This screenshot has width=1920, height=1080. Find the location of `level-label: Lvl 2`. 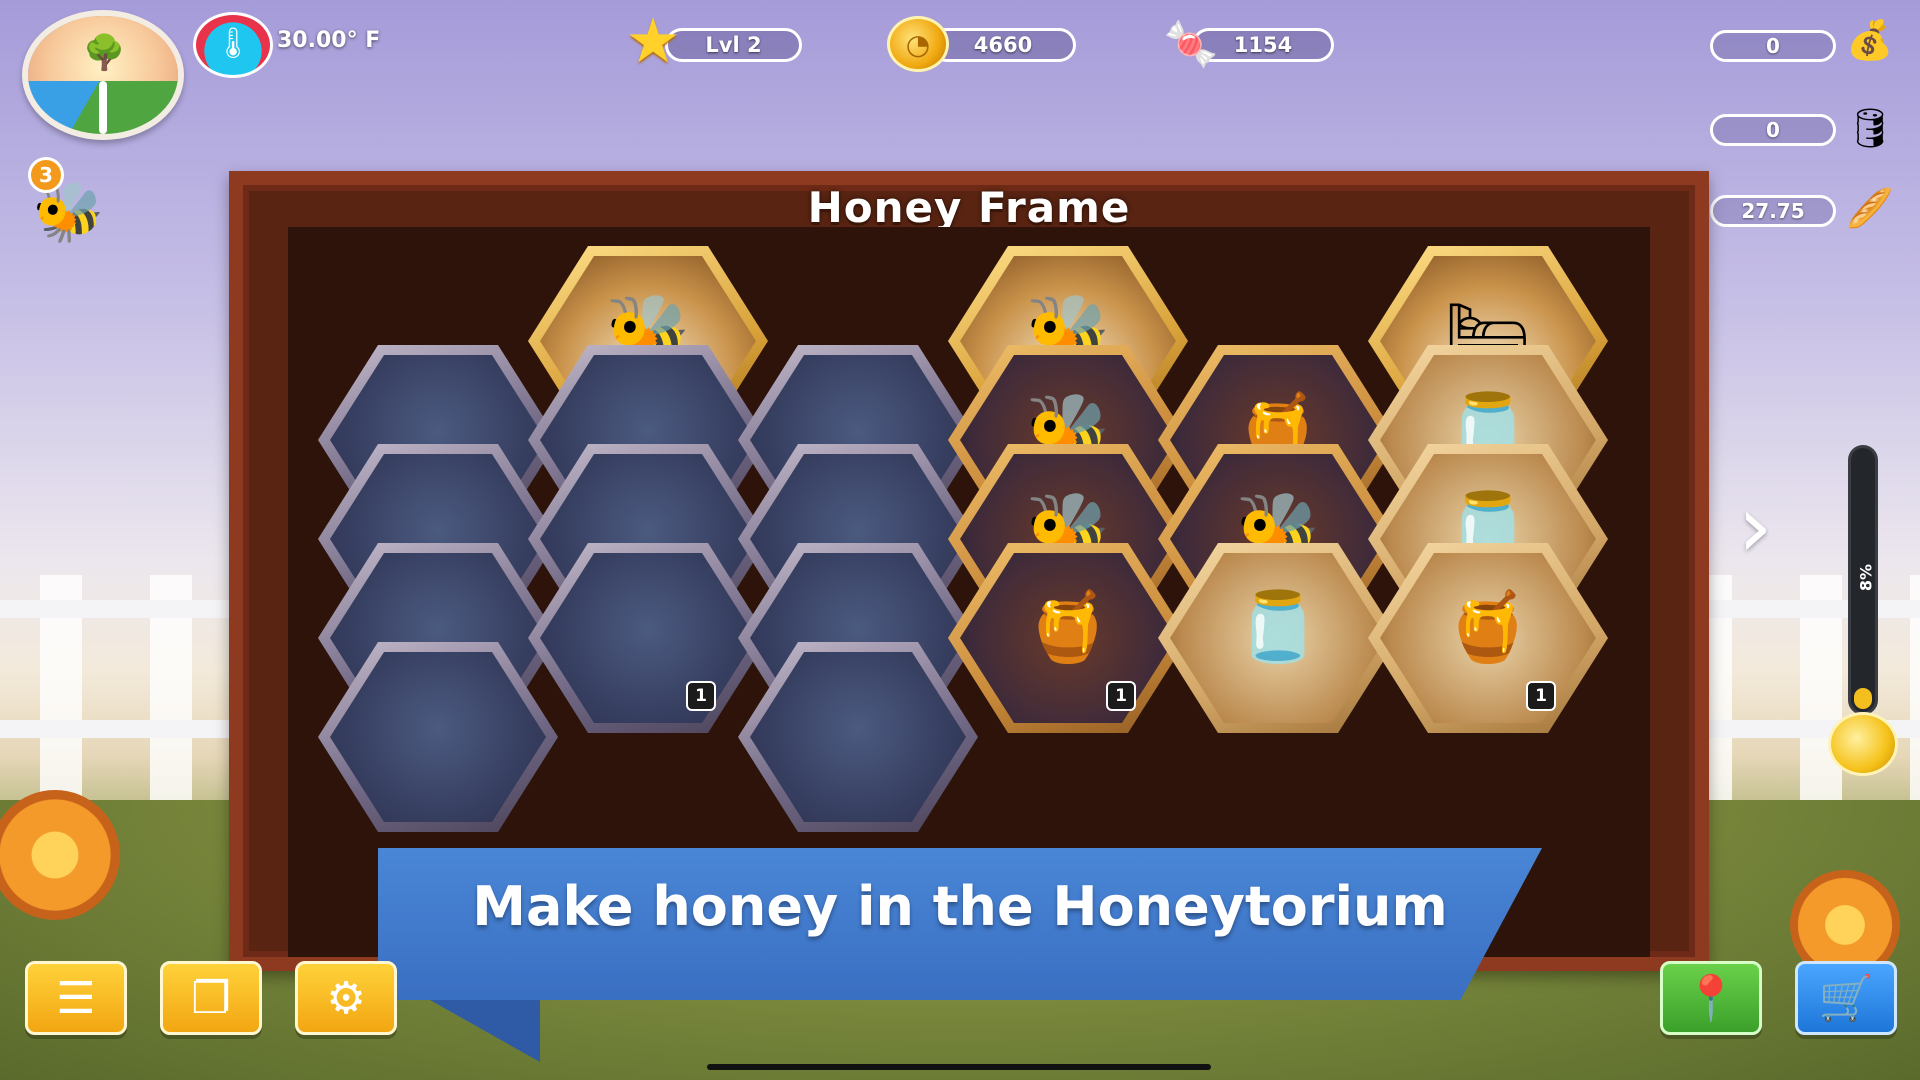

level-label: Lvl 2 is located at coordinates (733, 45).